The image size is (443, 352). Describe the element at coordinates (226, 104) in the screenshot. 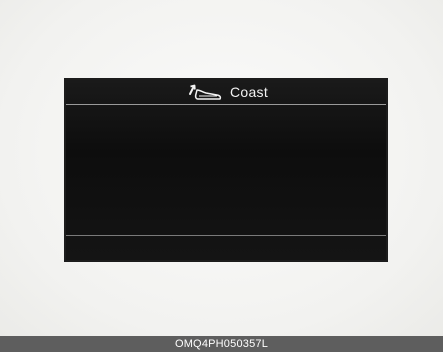

I see `header-divider` at that location.